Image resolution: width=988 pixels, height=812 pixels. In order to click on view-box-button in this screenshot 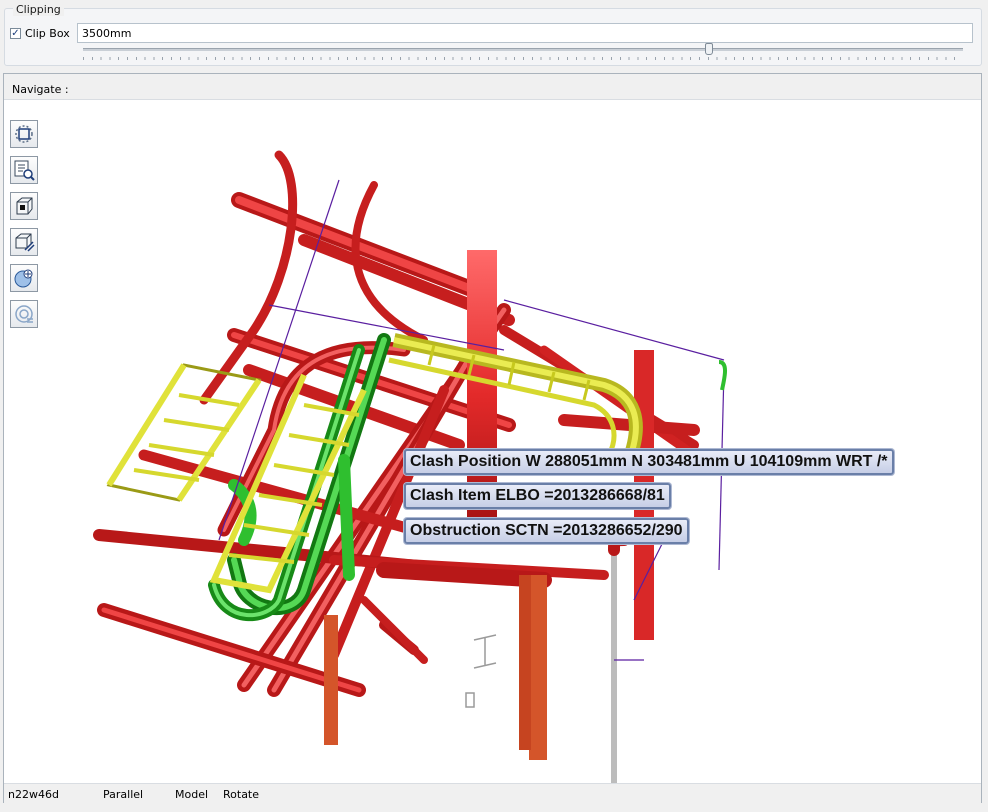, I will do `click(24, 206)`.